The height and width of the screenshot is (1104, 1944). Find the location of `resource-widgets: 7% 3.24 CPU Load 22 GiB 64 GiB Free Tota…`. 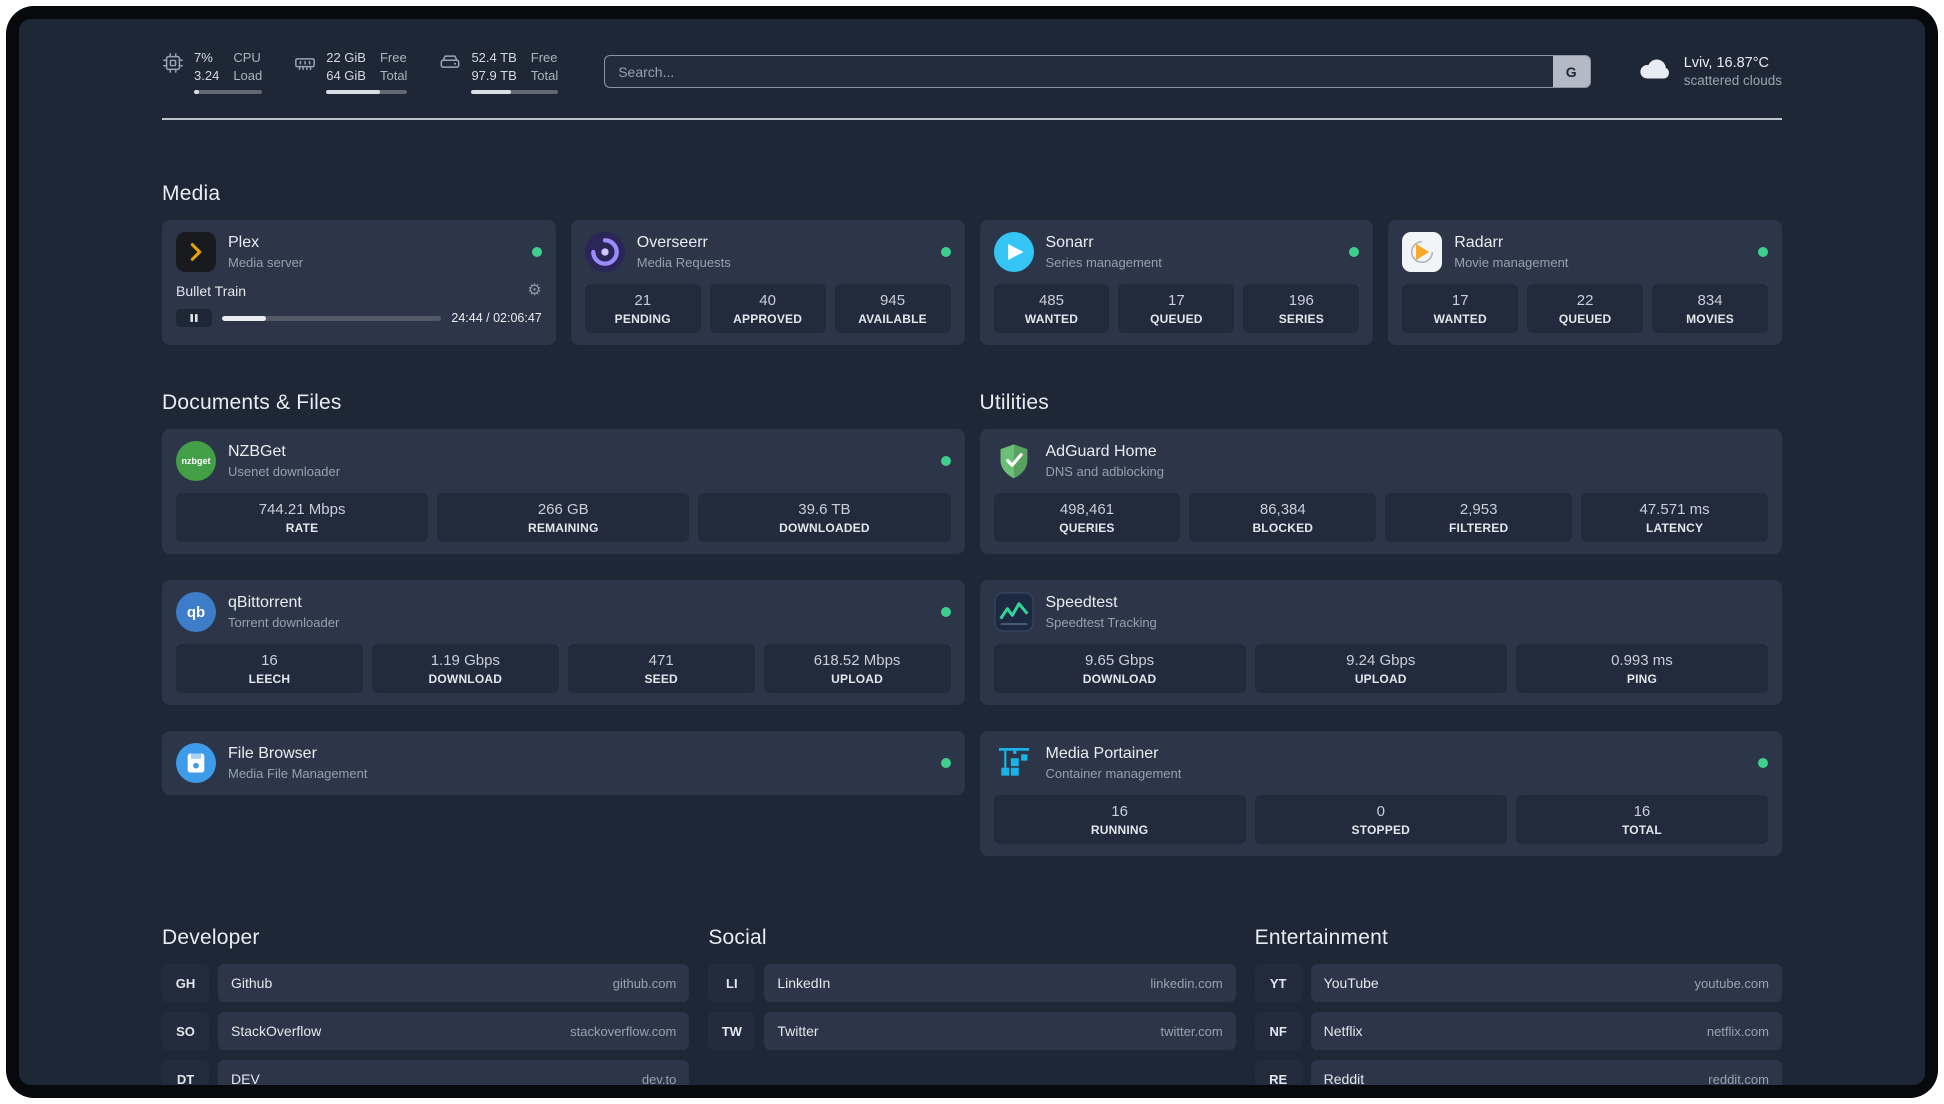

resource-widgets: 7% 3.24 CPU Load 22 GiB 64 GiB Free Tota… is located at coordinates (360, 72).